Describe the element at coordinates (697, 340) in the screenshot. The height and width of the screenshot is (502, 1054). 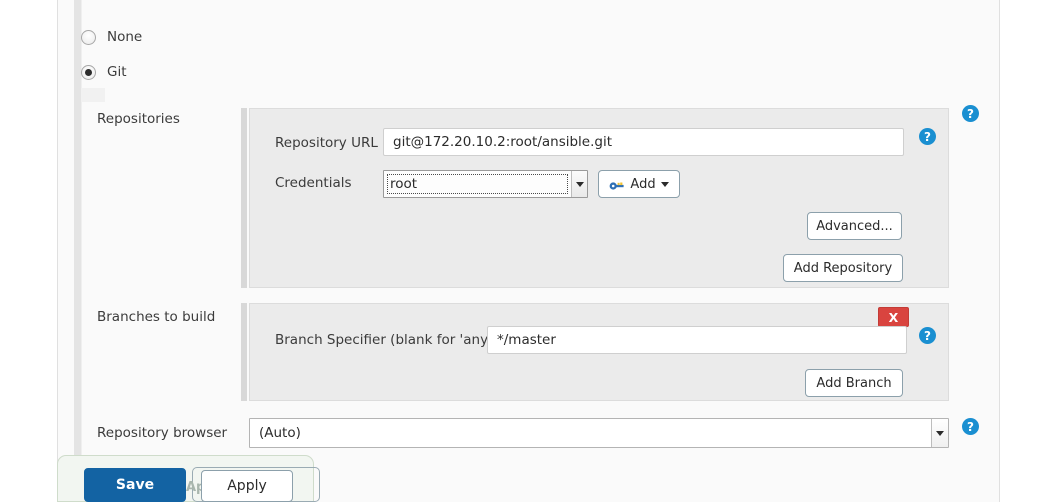
I see `branch-specifier-input: */master` at that location.